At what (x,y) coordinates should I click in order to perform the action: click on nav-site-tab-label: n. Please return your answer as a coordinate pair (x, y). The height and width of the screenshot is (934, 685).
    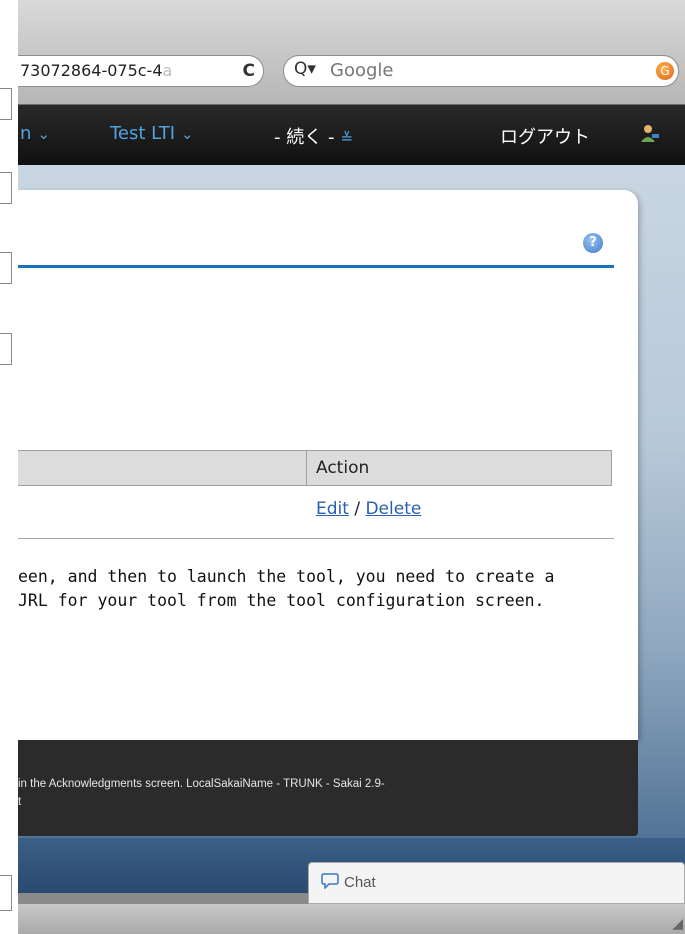
    Looking at the image, I should click on (26, 133).